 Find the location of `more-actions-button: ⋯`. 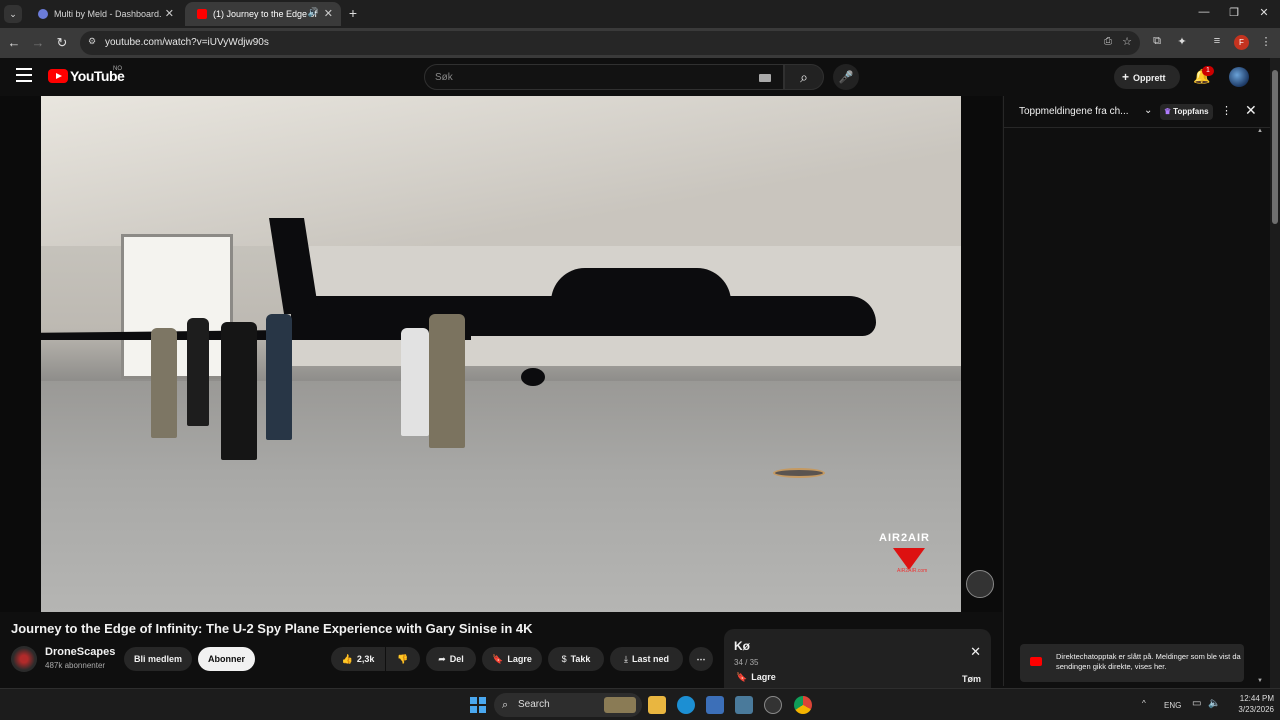

more-actions-button: ⋯ is located at coordinates (701, 659).